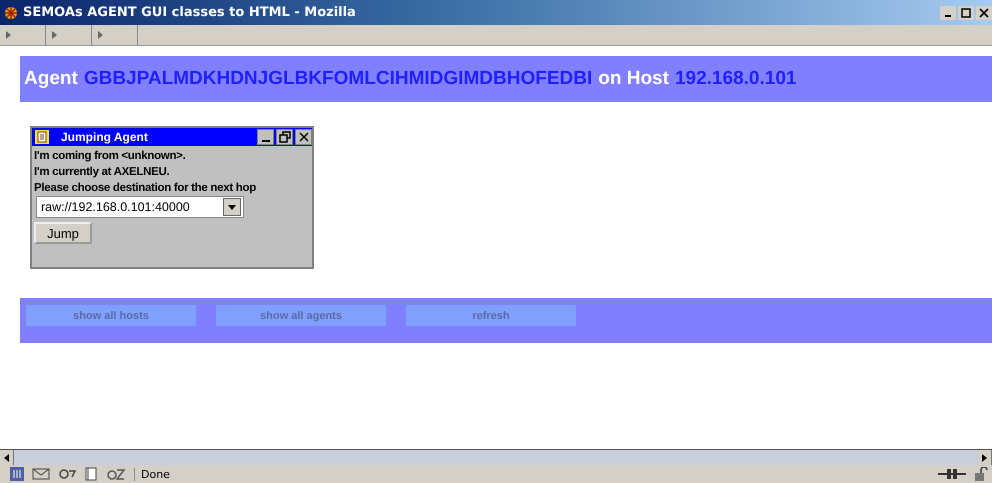  I want to click on dialog-title: Jumping Agent, so click(104, 137).